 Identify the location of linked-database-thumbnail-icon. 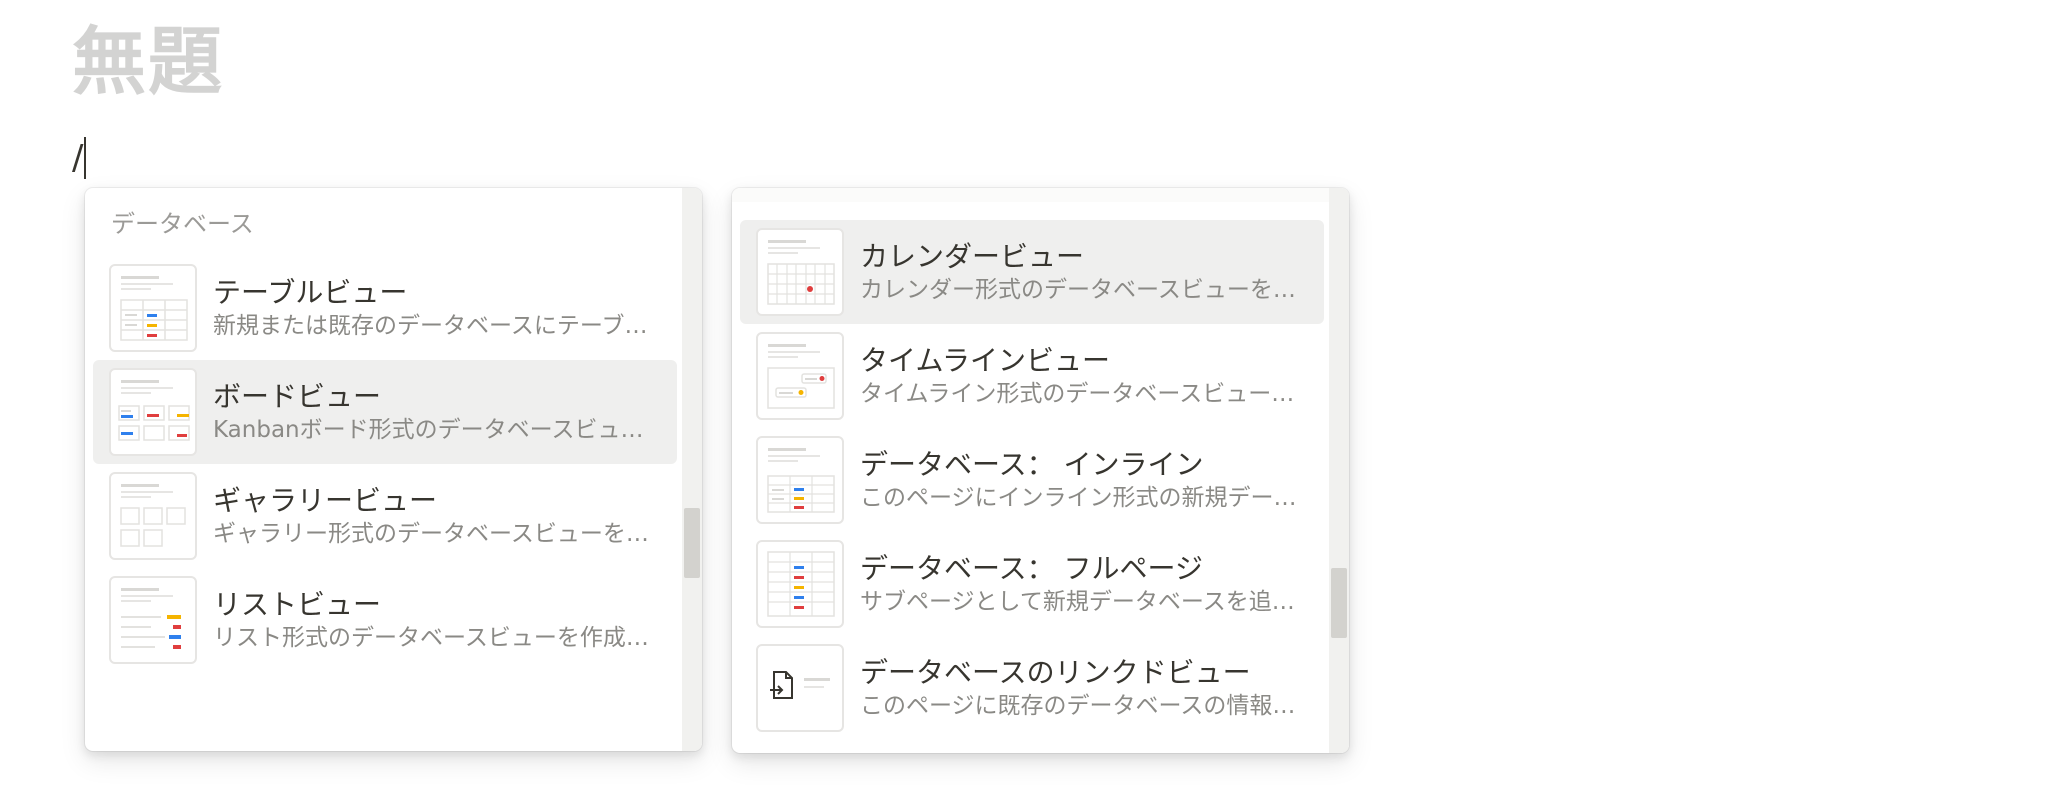
(800, 688).